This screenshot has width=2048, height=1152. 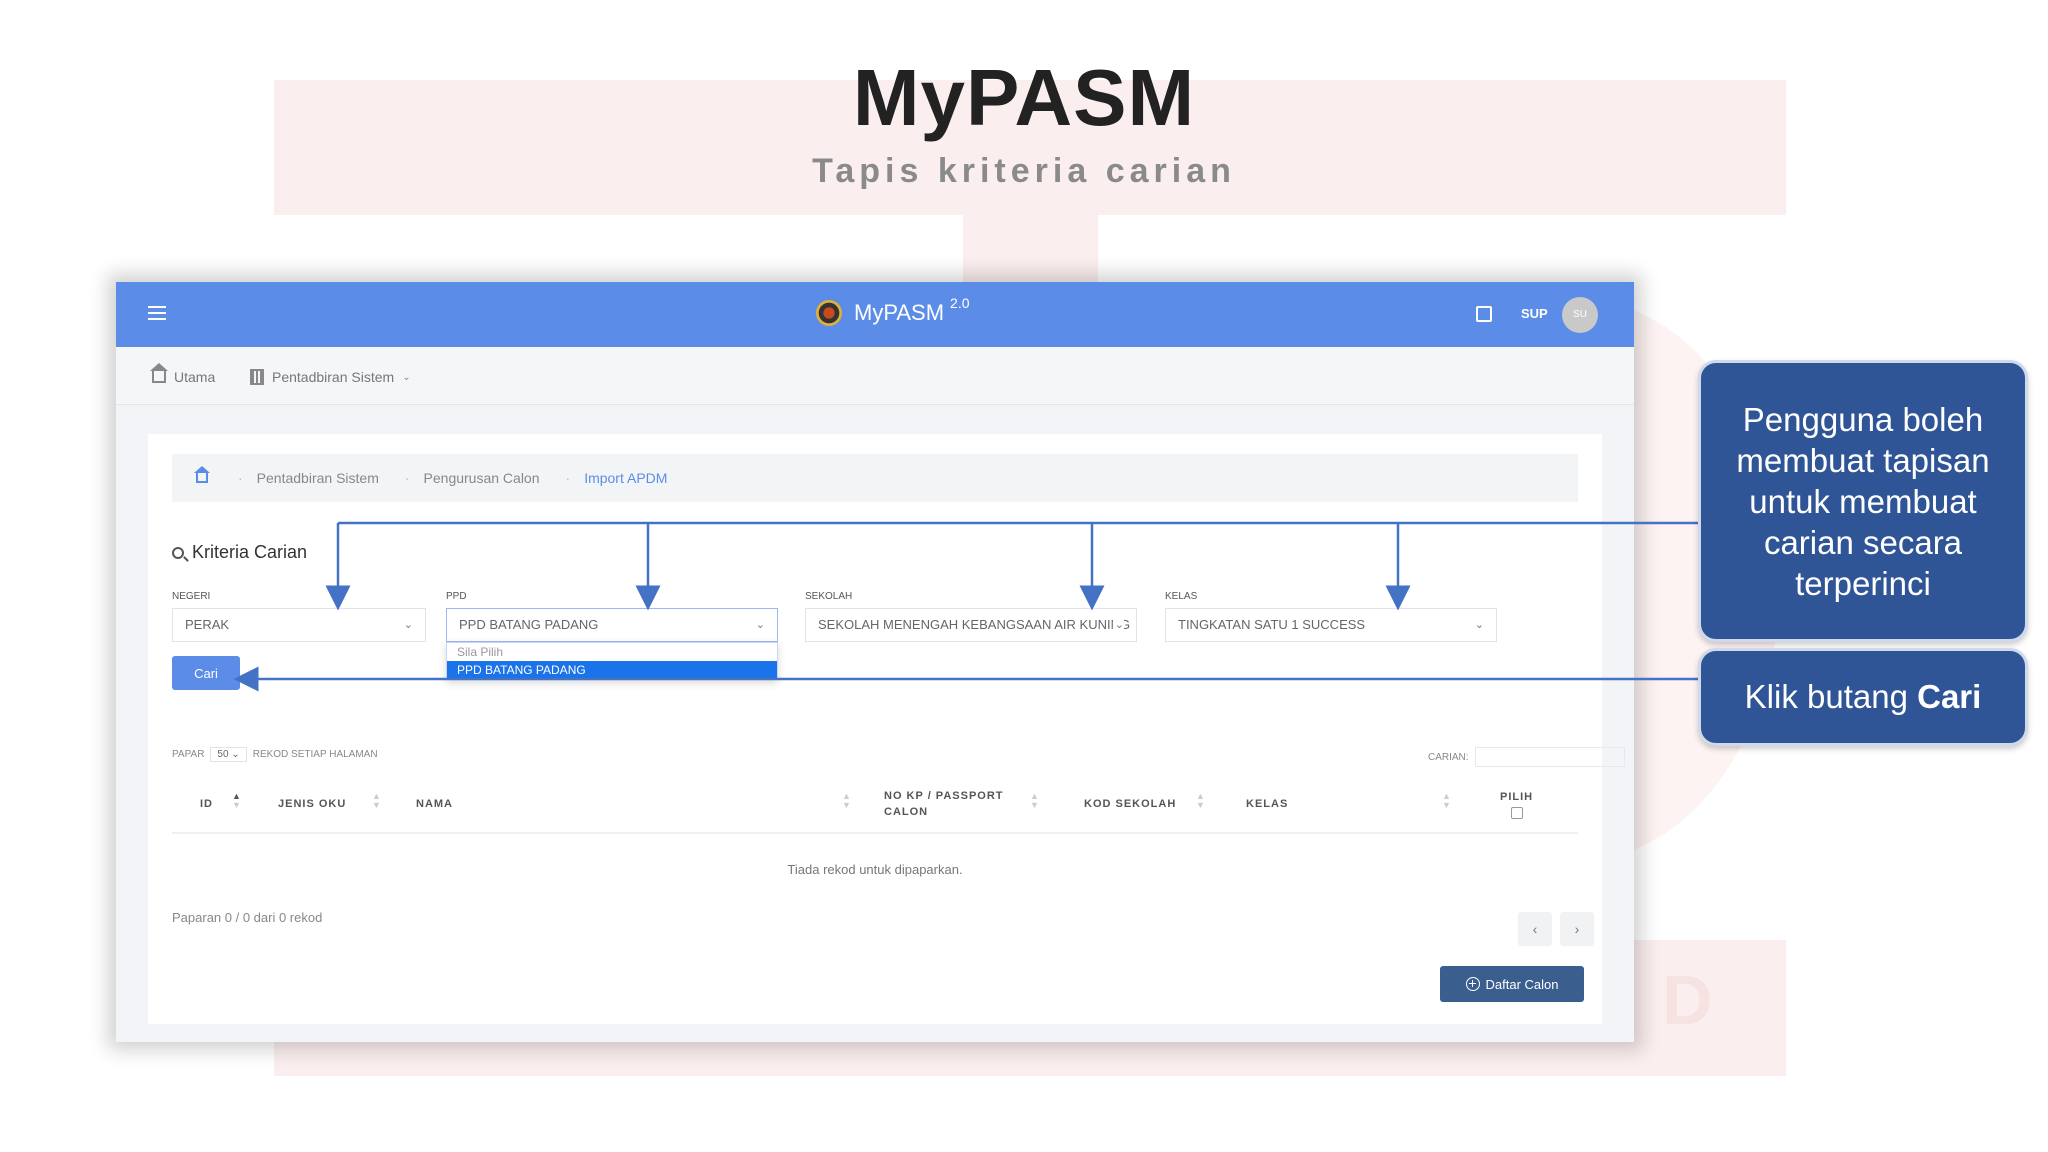 I want to click on brand-version: 2.0, so click(x=960, y=303).